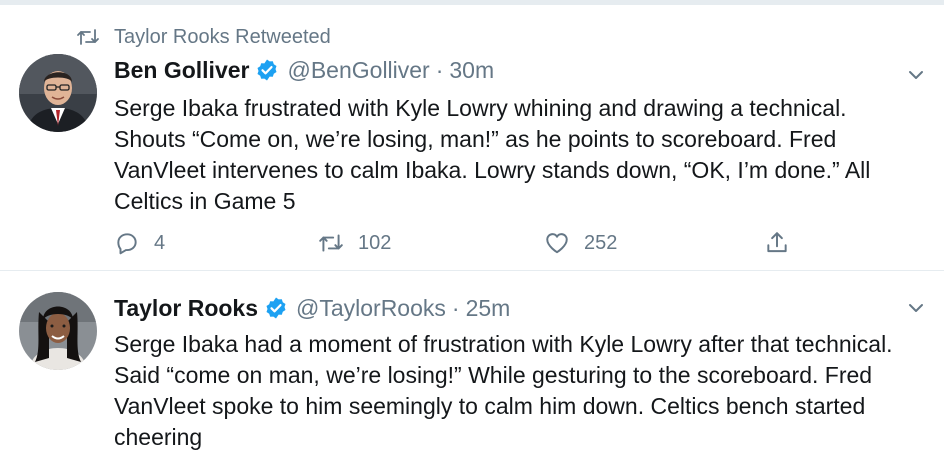 Image resolution: width=944 pixels, height=464 pixels. I want to click on author-name: Ben Golliver, so click(181, 70).